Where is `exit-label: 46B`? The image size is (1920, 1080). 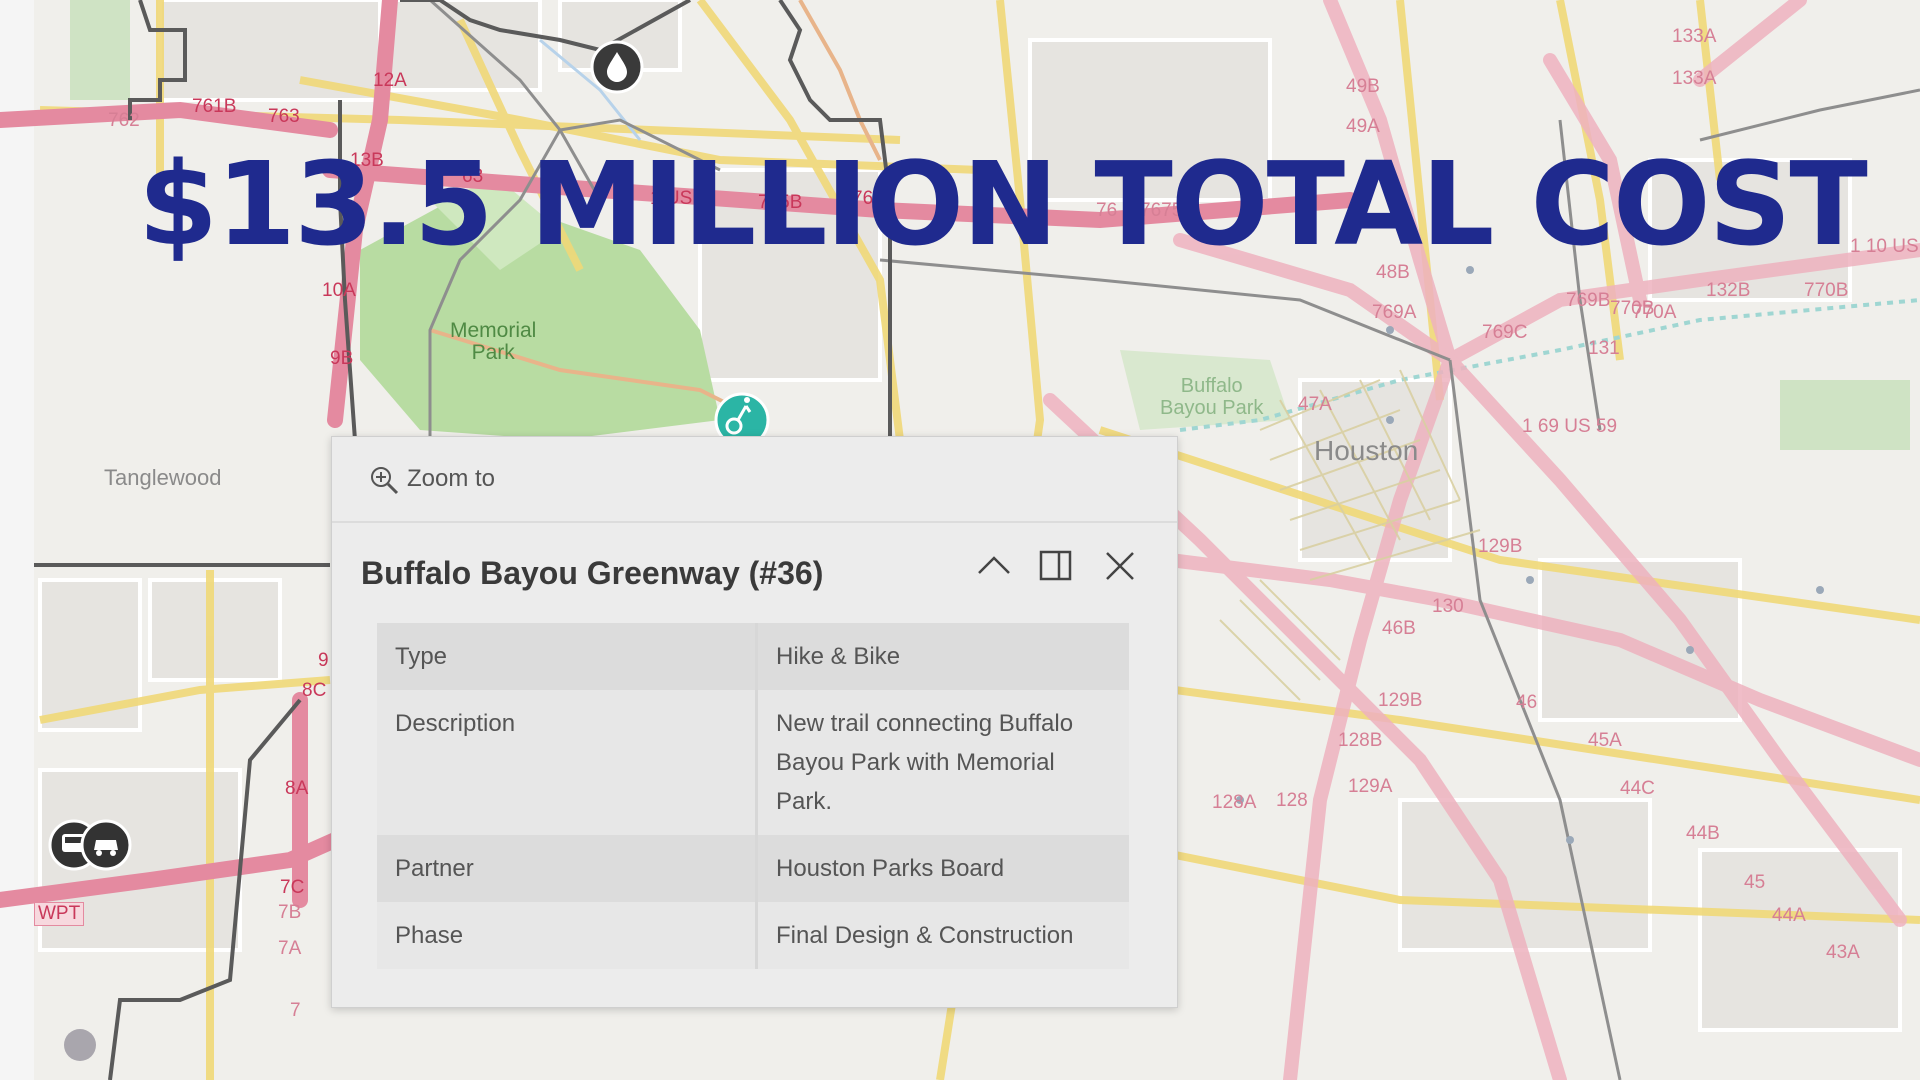 exit-label: 46B is located at coordinates (1399, 628).